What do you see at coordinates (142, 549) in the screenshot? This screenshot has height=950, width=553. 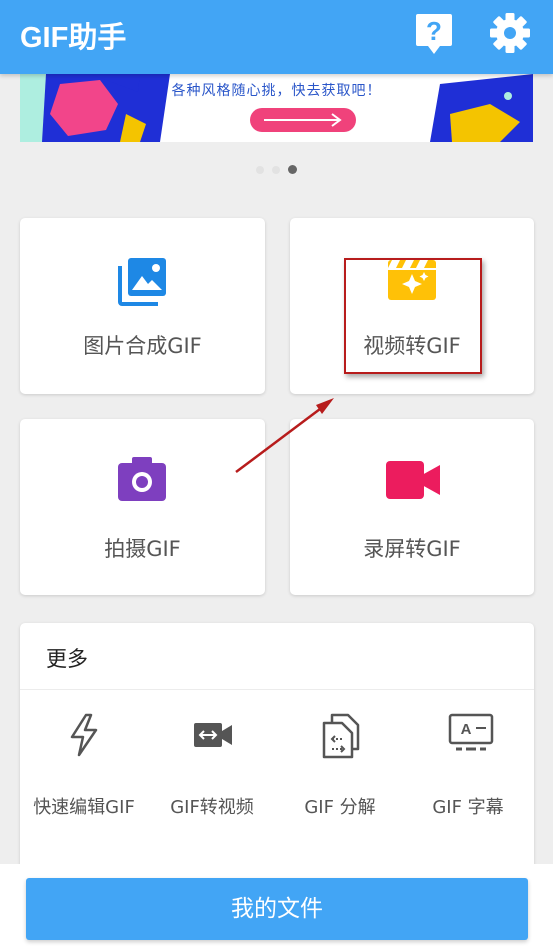 I see `card-label: 拍摄GIF` at bounding box center [142, 549].